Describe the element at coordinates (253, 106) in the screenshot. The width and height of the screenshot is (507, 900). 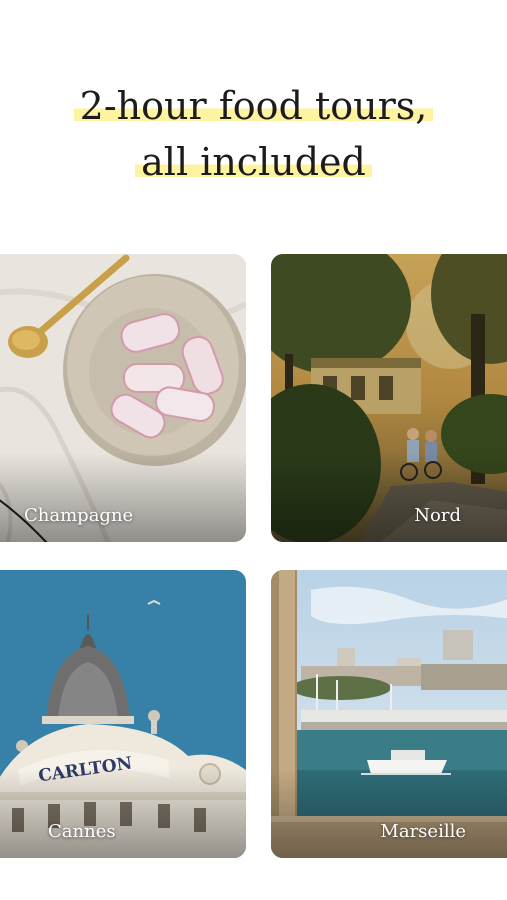
I see `headline-line-1: 2-hour food tours,` at that location.